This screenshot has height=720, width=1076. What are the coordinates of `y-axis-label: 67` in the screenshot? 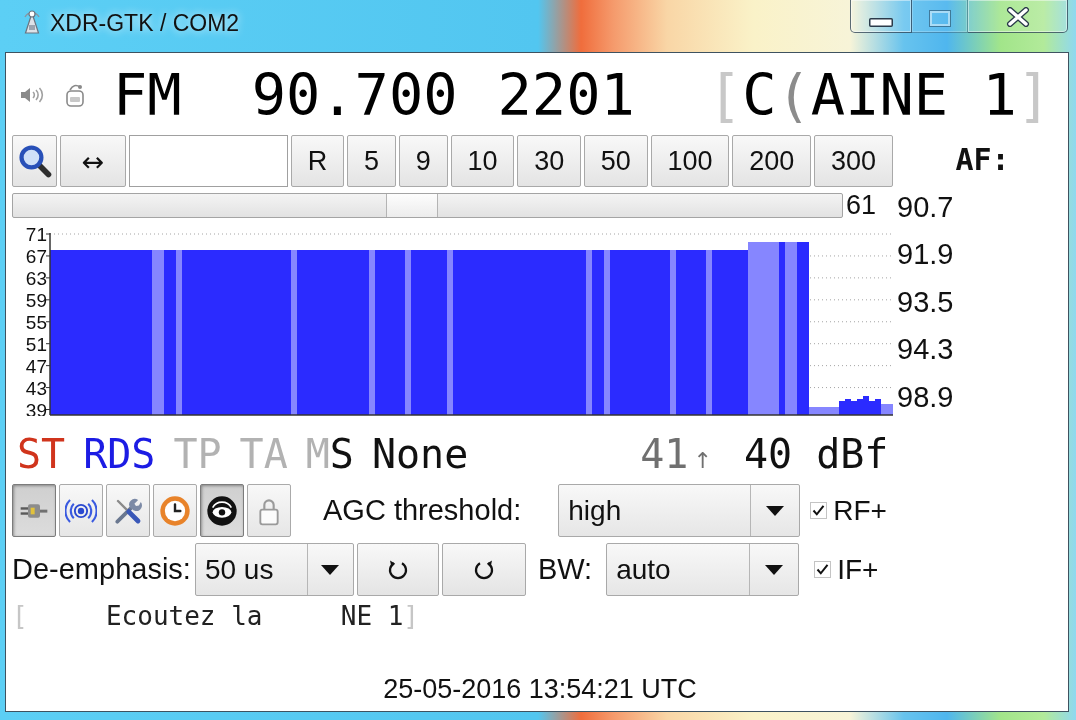 It's located at (36, 256).